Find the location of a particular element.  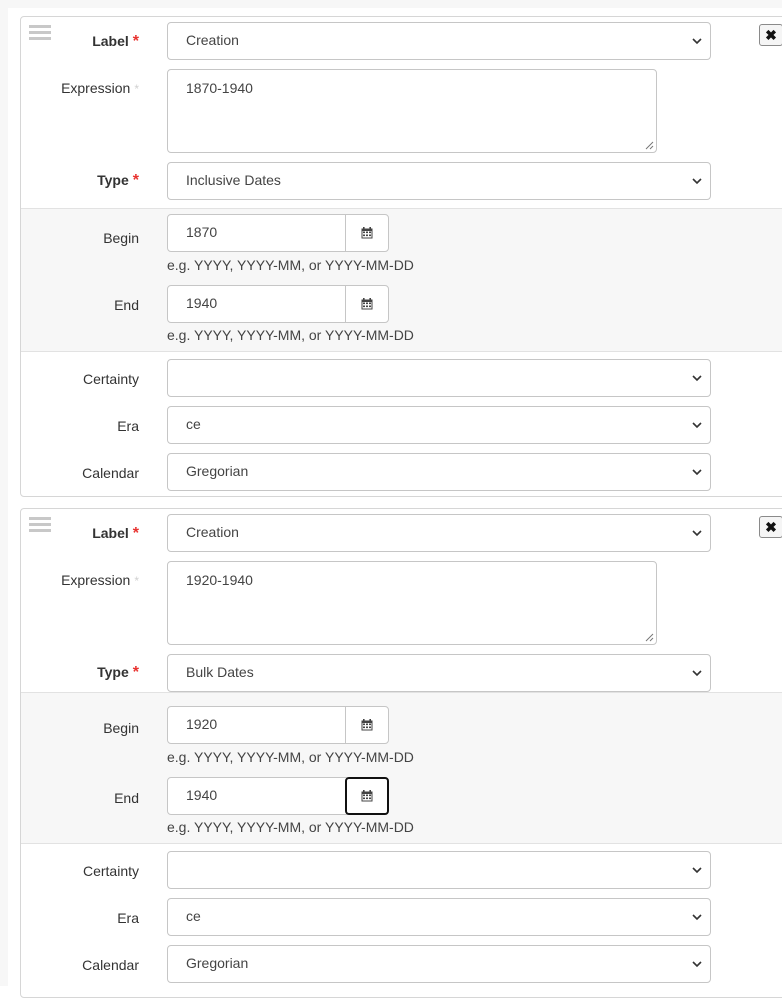

left-background-strip is located at coordinates (4, 493).